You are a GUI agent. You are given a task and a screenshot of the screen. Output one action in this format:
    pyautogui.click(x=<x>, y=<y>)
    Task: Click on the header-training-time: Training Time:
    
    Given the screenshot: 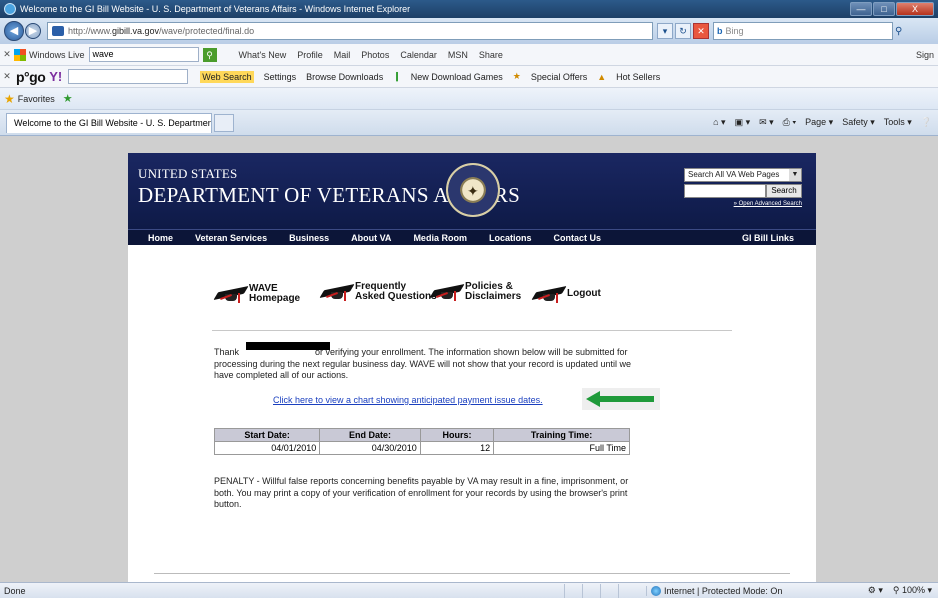 What is the action you would take?
    pyautogui.click(x=561, y=435)
    